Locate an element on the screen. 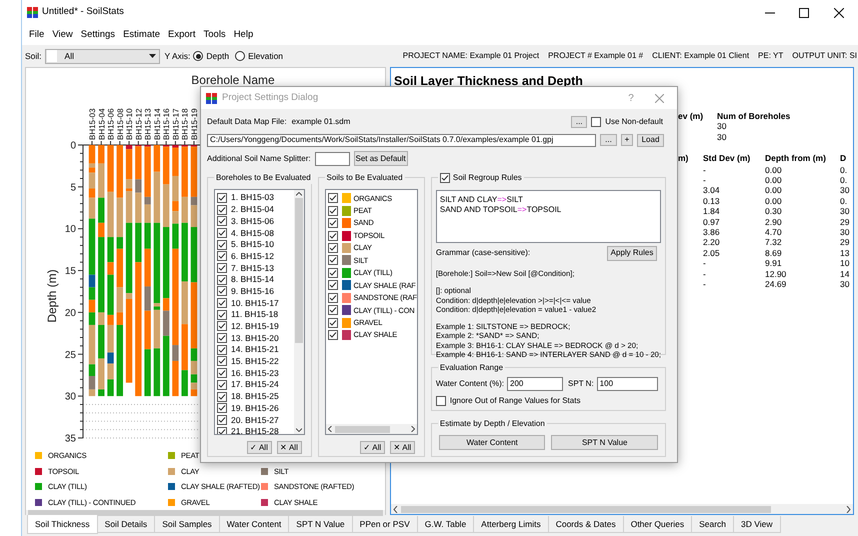 Image resolution: width=858 pixels, height=536 pixels. tab: Coords & Dates is located at coordinates (586, 524).